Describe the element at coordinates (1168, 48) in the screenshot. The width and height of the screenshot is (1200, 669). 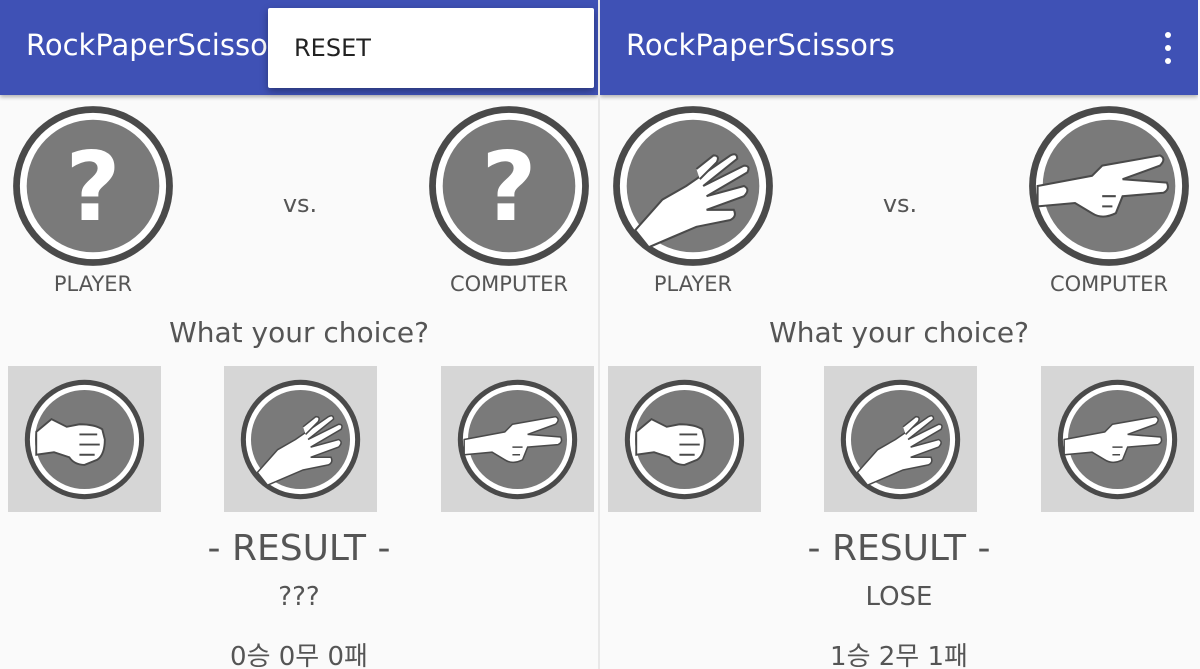
I see `more-vert-icon` at that location.